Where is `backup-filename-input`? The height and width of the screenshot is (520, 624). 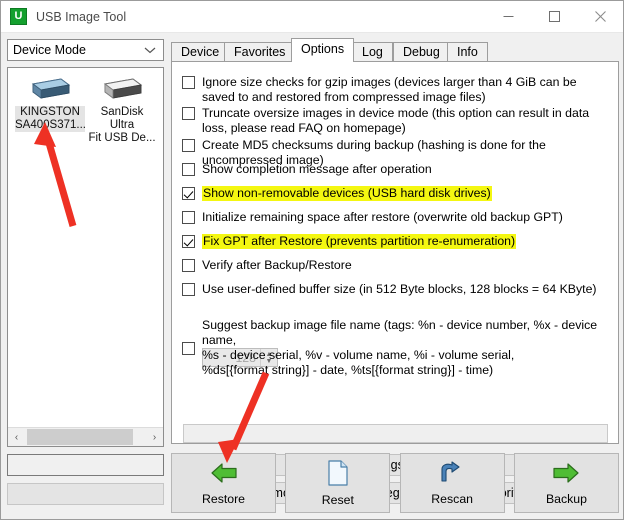 backup-filename-input is located at coordinates (395, 433).